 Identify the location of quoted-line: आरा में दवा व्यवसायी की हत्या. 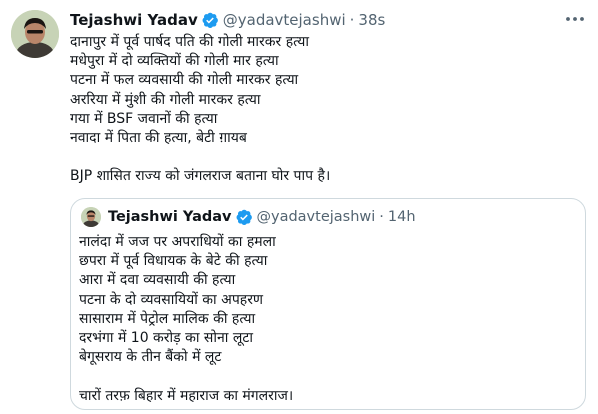
(157, 280).